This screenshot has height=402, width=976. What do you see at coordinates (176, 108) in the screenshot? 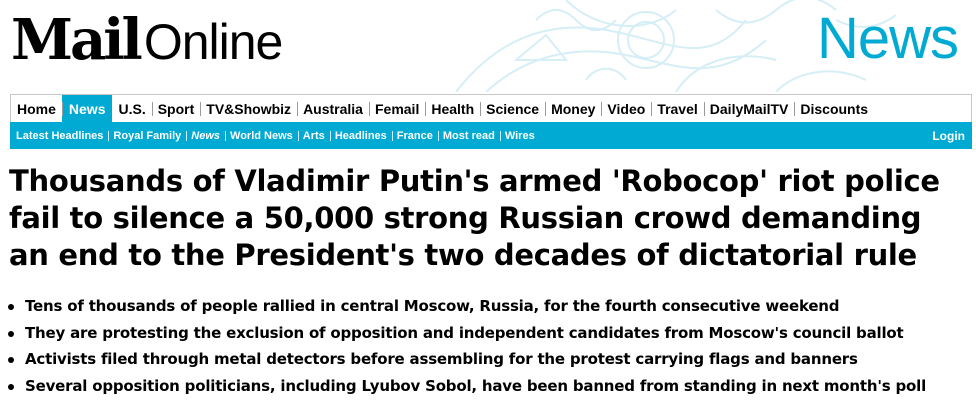
I see `nav-item-sport: Sport` at bounding box center [176, 108].